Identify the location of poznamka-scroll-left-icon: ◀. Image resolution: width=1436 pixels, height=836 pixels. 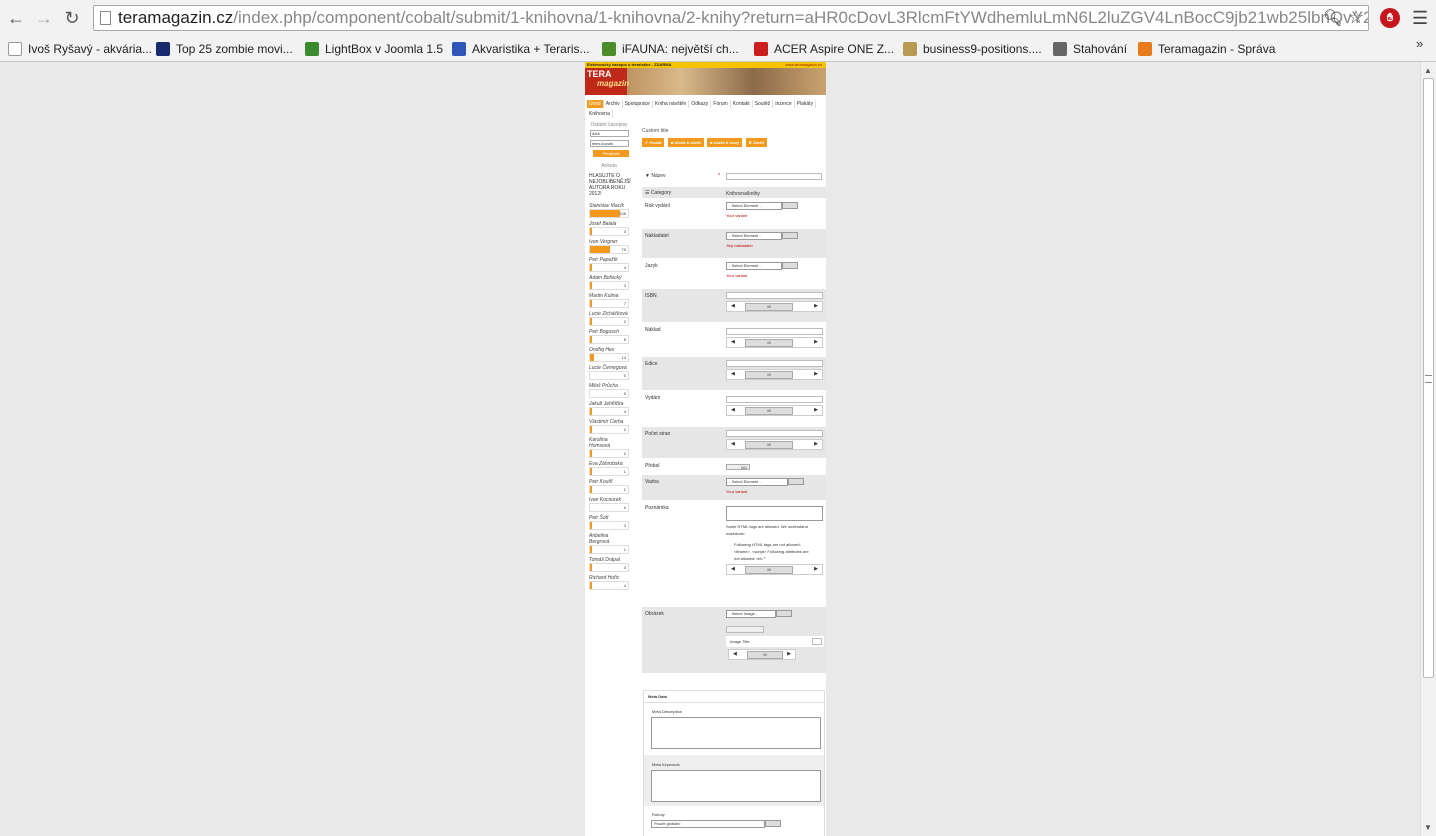
(733, 569).